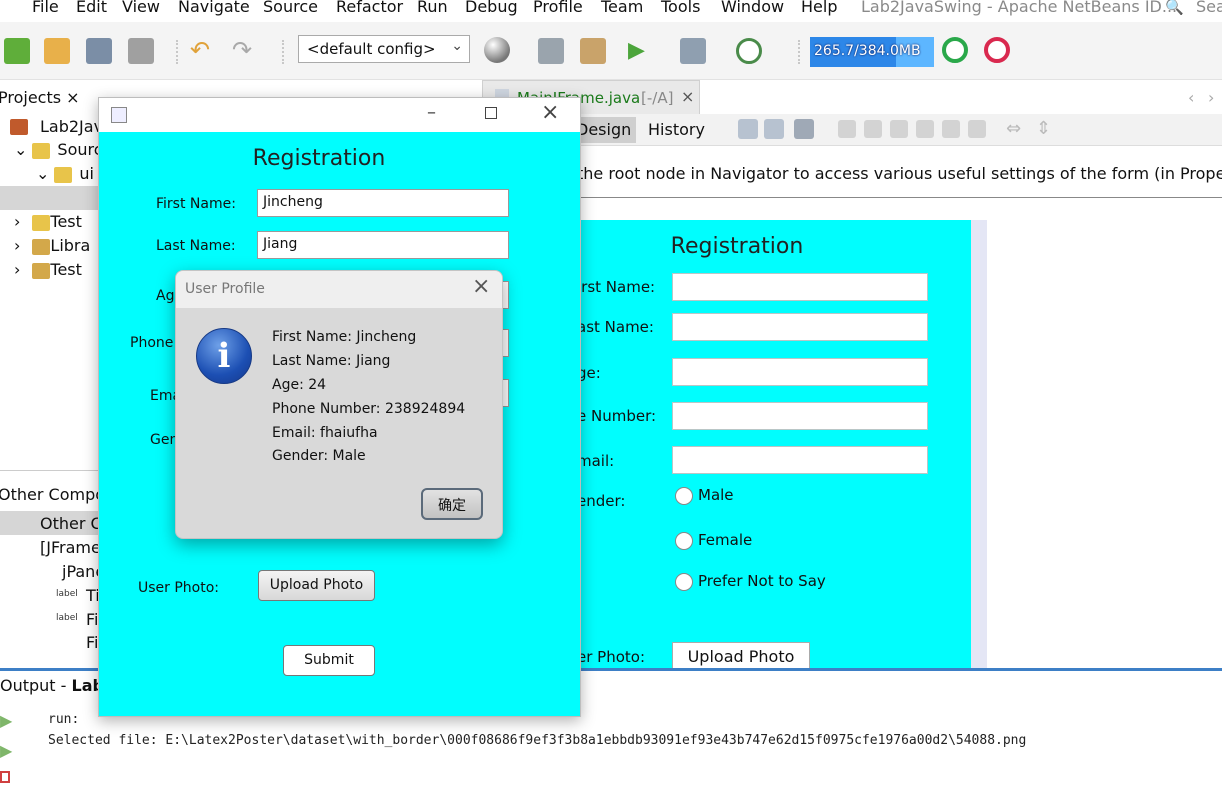 The height and width of the screenshot is (789, 1222). What do you see at coordinates (64, 719) in the screenshot?
I see `output-line: run:` at bounding box center [64, 719].